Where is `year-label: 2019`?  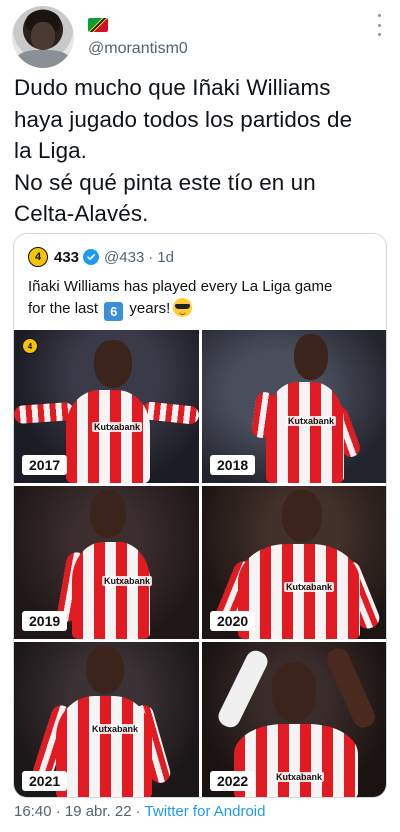
year-label: 2019 is located at coordinates (45, 621).